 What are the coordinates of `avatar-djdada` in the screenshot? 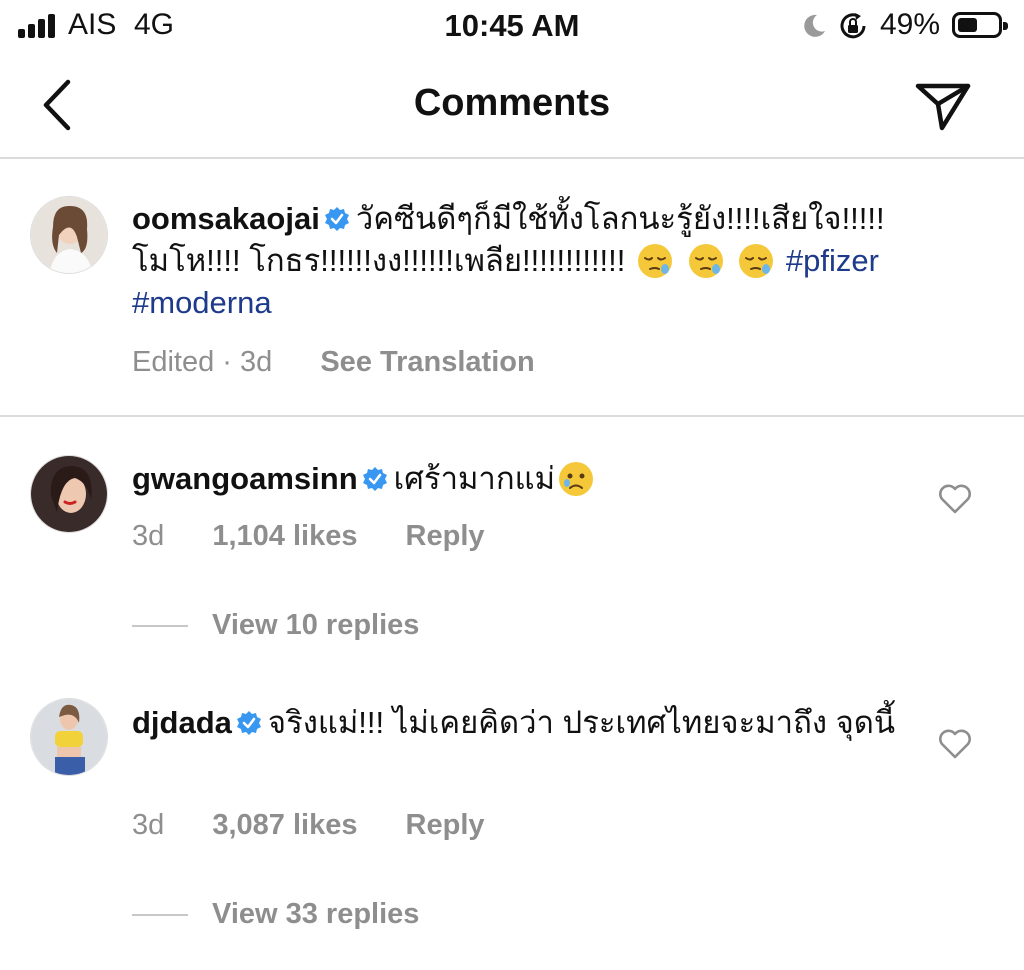 It's located at (69, 737).